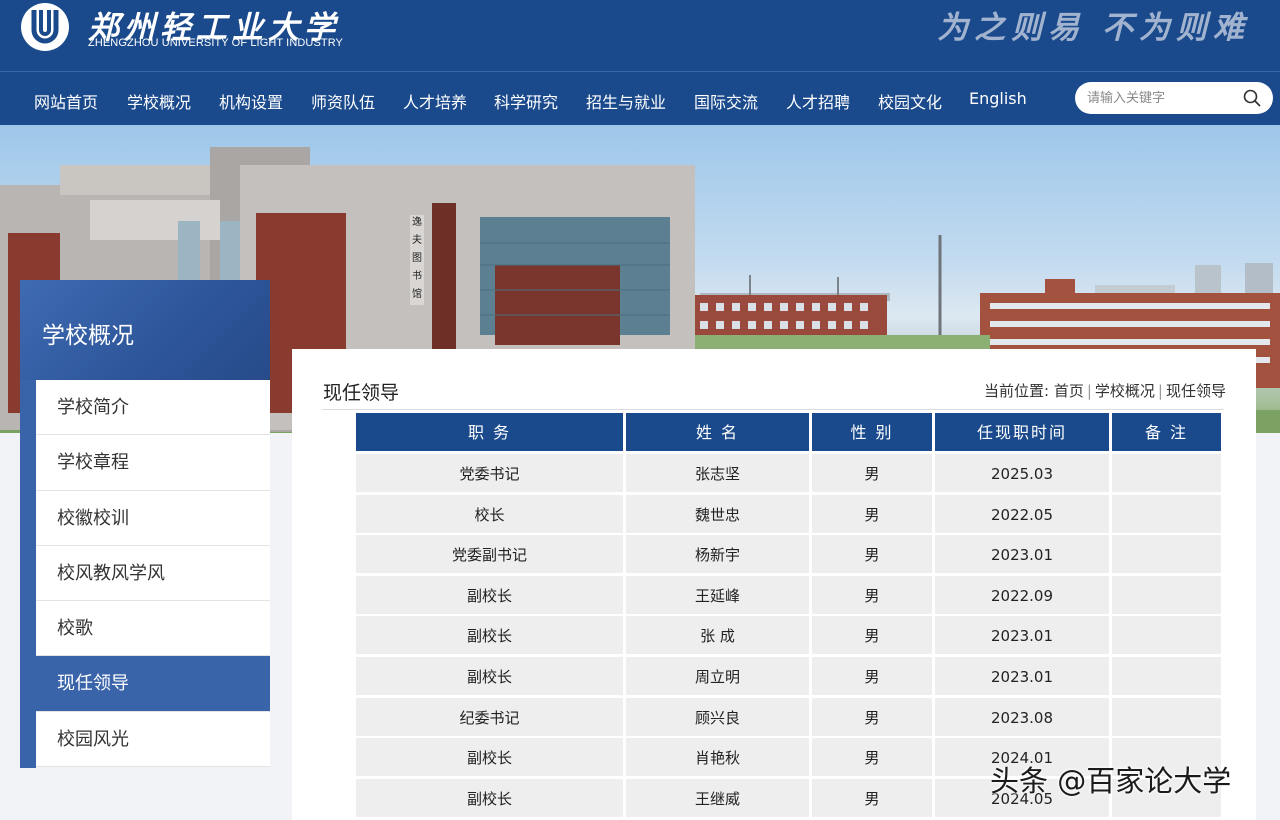 This screenshot has width=1280, height=820. Describe the element at coordinates (1022, 432) in the screenshot. I see `column-header-term-start: 任现职时间` at that location.